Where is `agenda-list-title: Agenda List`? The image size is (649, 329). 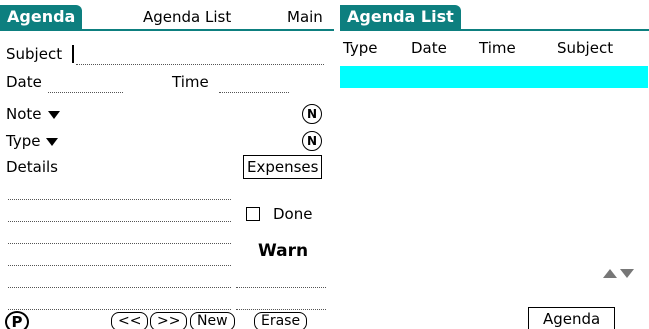
agenda-list-title: Agenda List is located at coordinates (400, 17).